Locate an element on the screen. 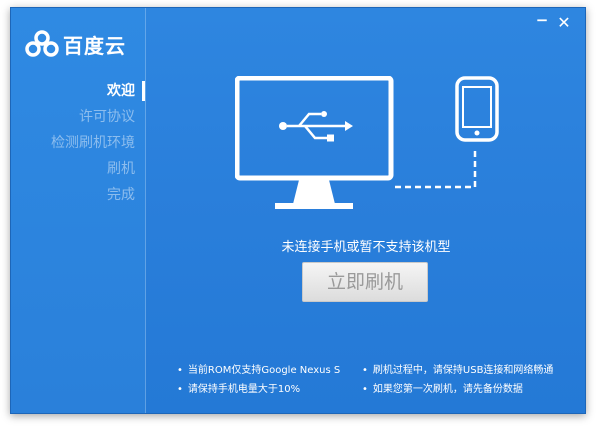 This screenshot has height=428, width=600. baidu-cloud-logo: 百度云 is located at coordinates (75, 44).